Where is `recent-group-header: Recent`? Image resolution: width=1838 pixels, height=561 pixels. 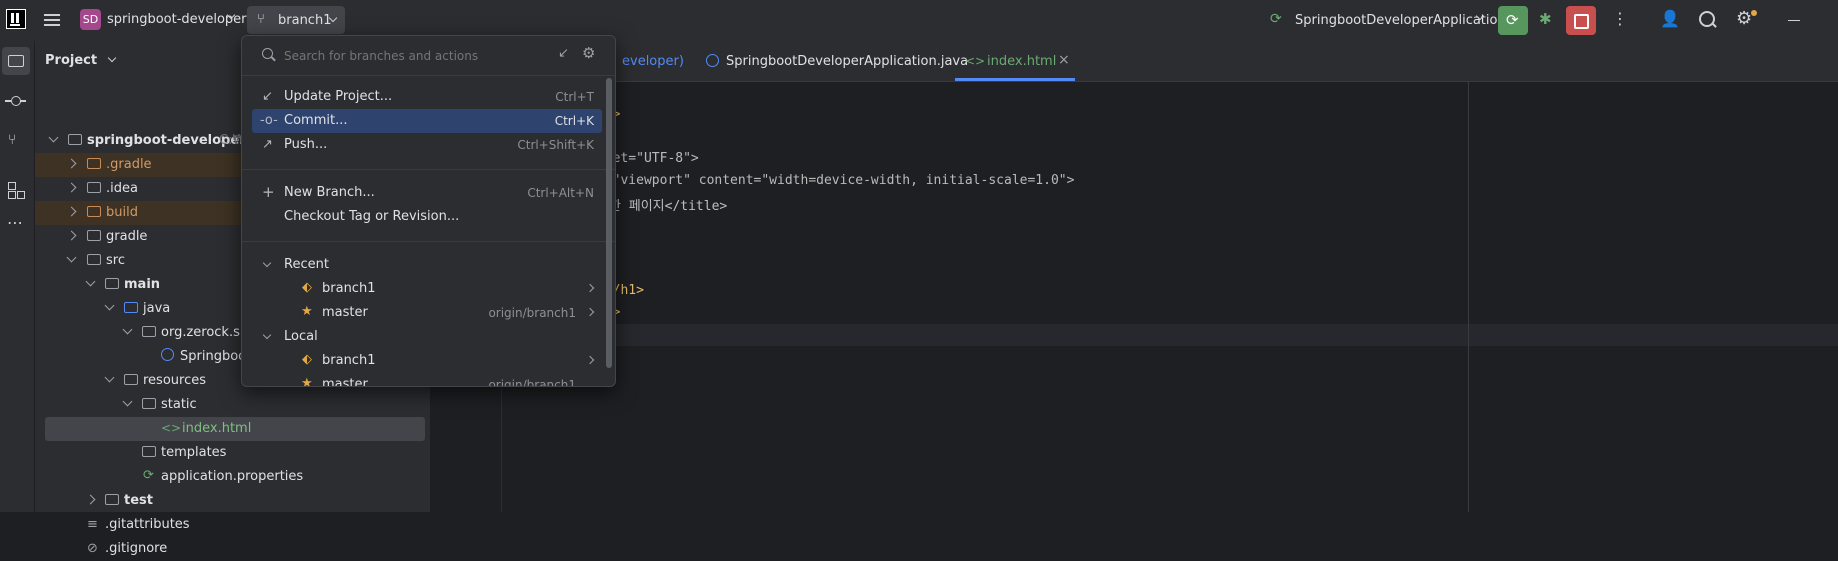 recent-group-header: Recent is located at coordinates (427, 265).